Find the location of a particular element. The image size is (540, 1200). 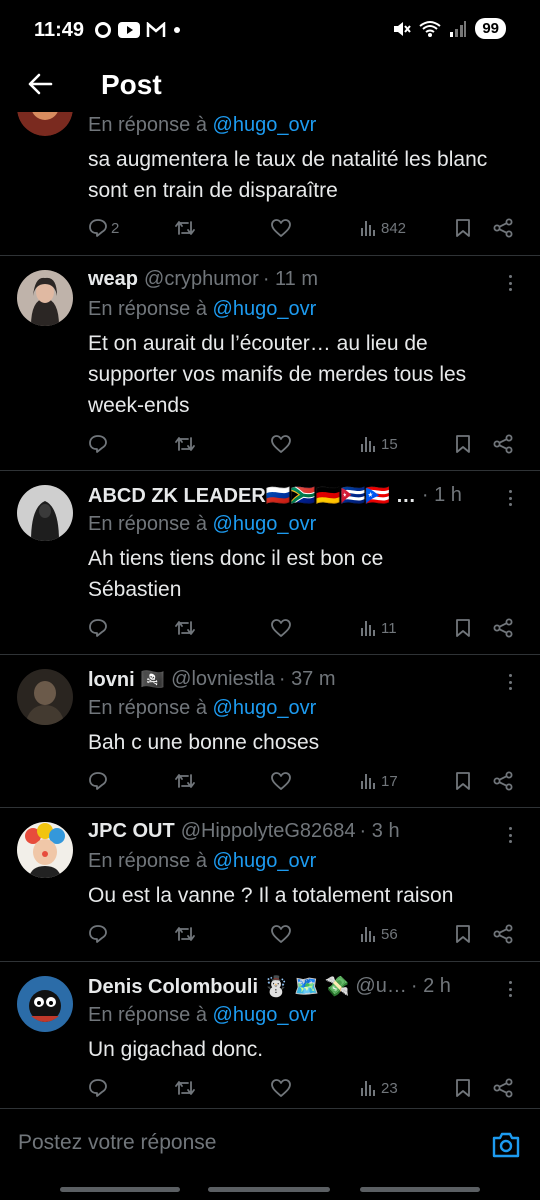

user-handle: @HippolyteG82684 is located at coordinates (268, 831).